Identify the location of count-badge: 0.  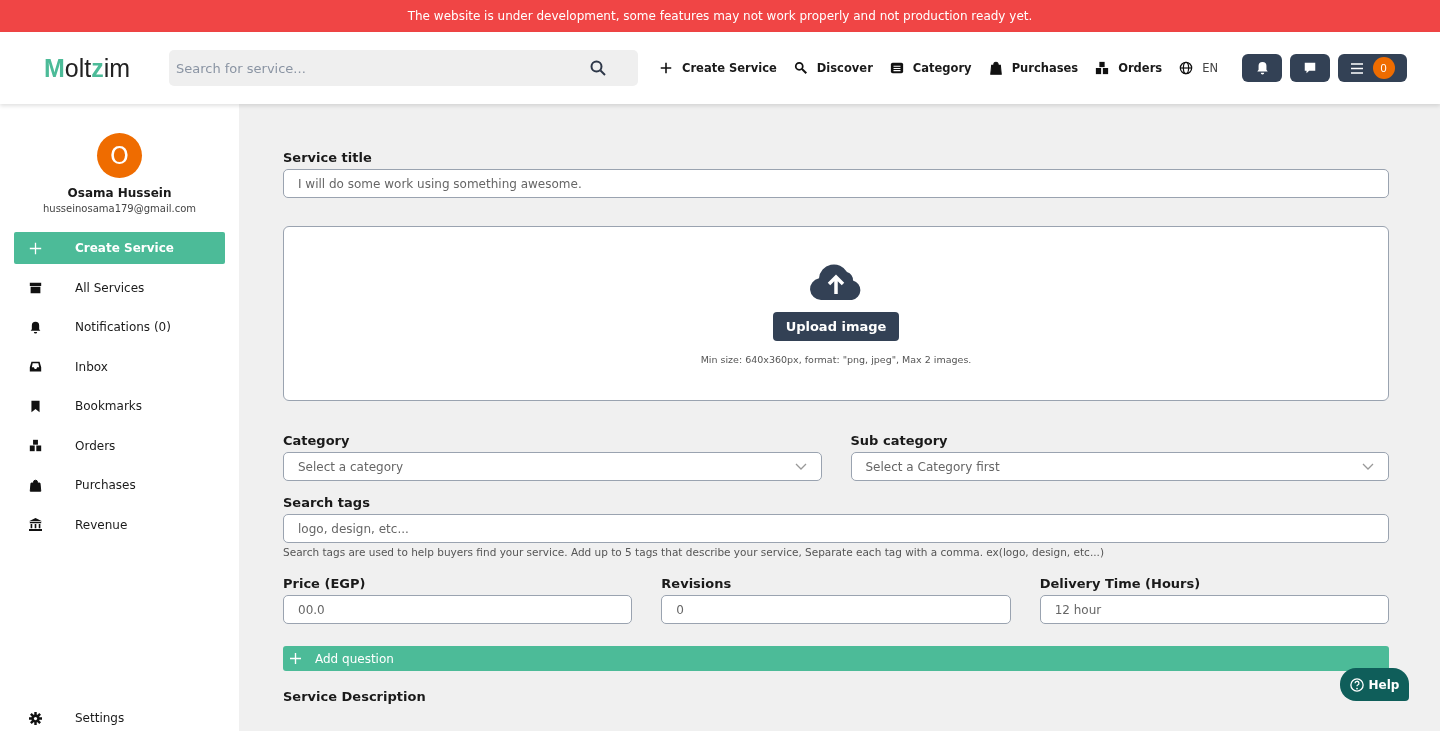
(1383, 68).